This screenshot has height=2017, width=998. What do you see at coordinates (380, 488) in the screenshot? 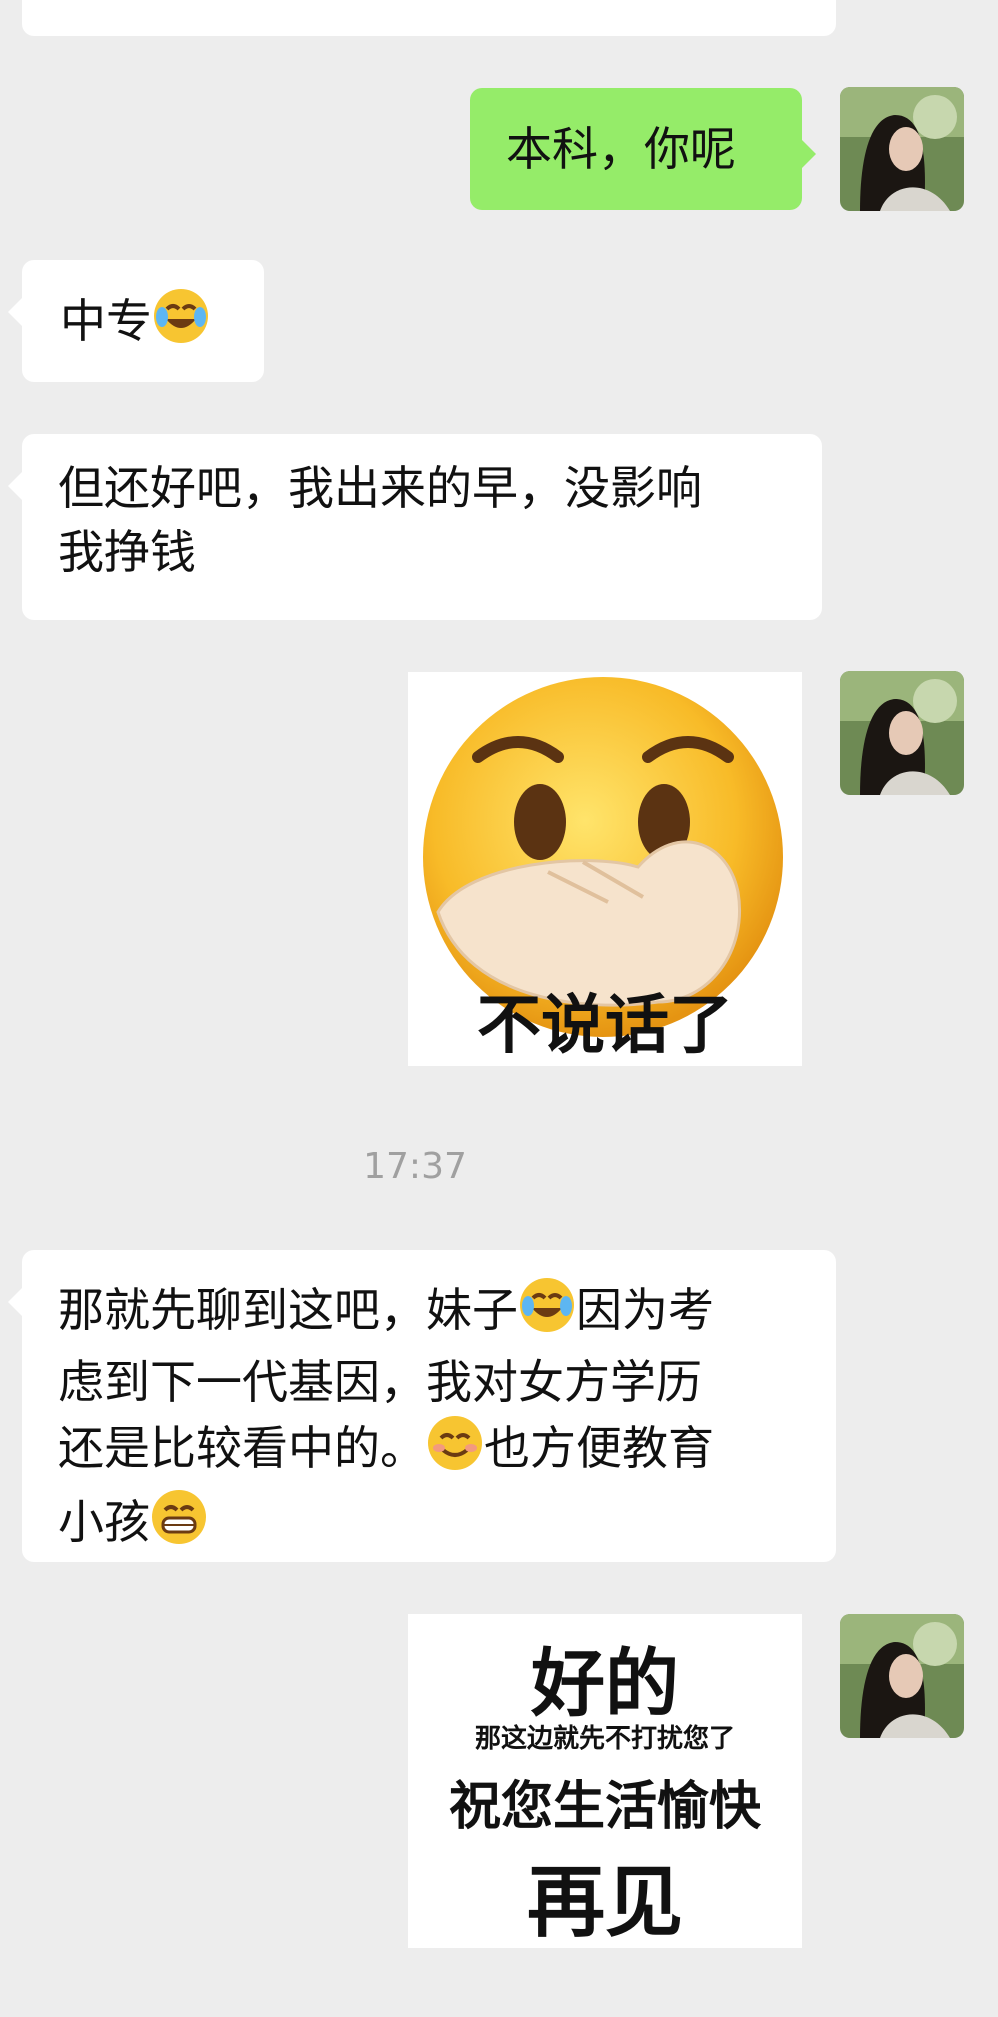
I see `message-line: 但还好吧，我出来的早，没影响` at bounding box center [380, 488].